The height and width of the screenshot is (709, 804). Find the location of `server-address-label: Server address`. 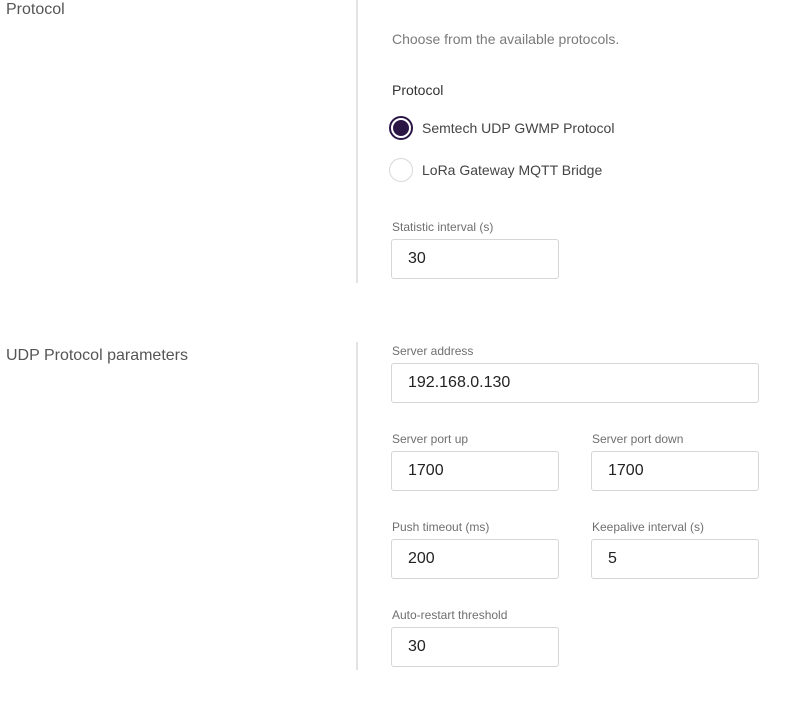

server-address-label: Server address is located at coordinates (433, 351).